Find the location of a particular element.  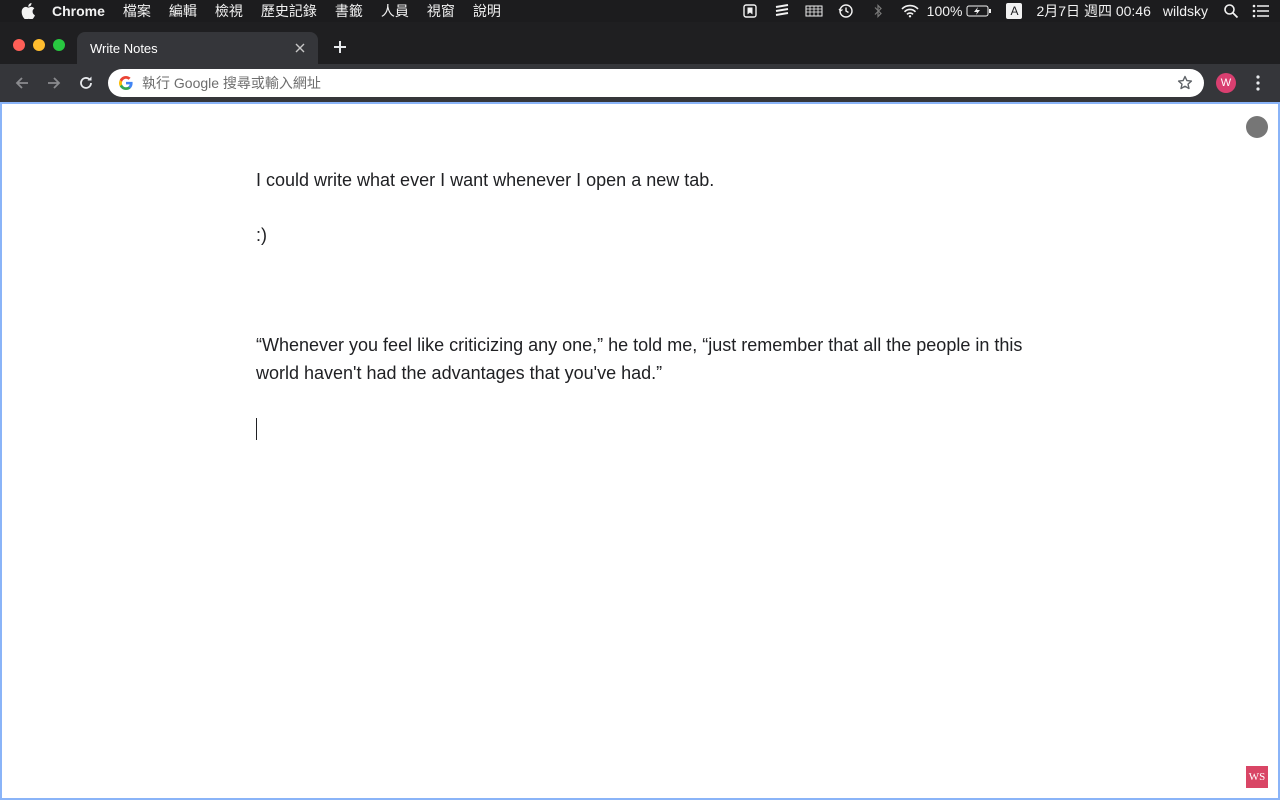

menu-file: 檔案 is located at coordinates (137, 11).